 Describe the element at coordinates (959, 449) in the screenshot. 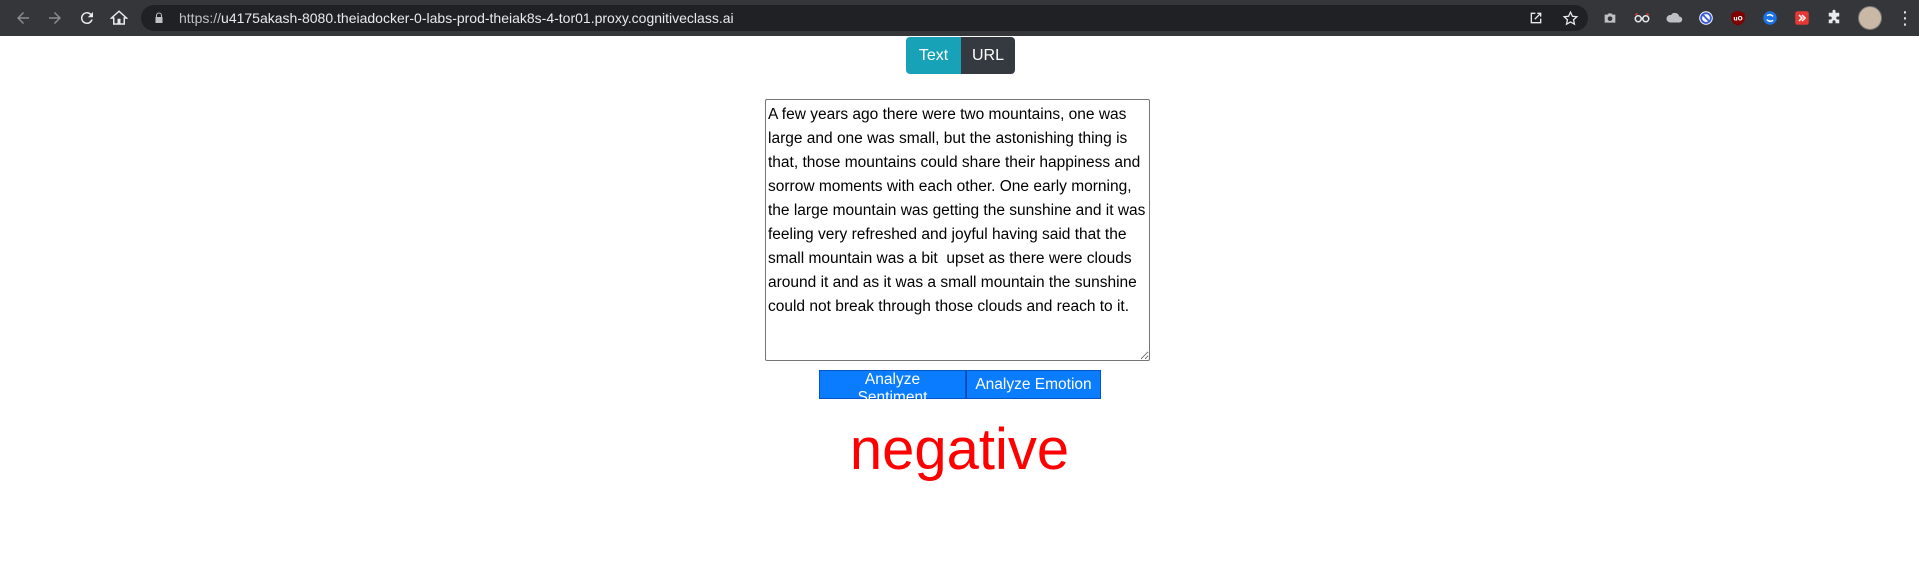

I see `sentiment-result: negative` at that location.